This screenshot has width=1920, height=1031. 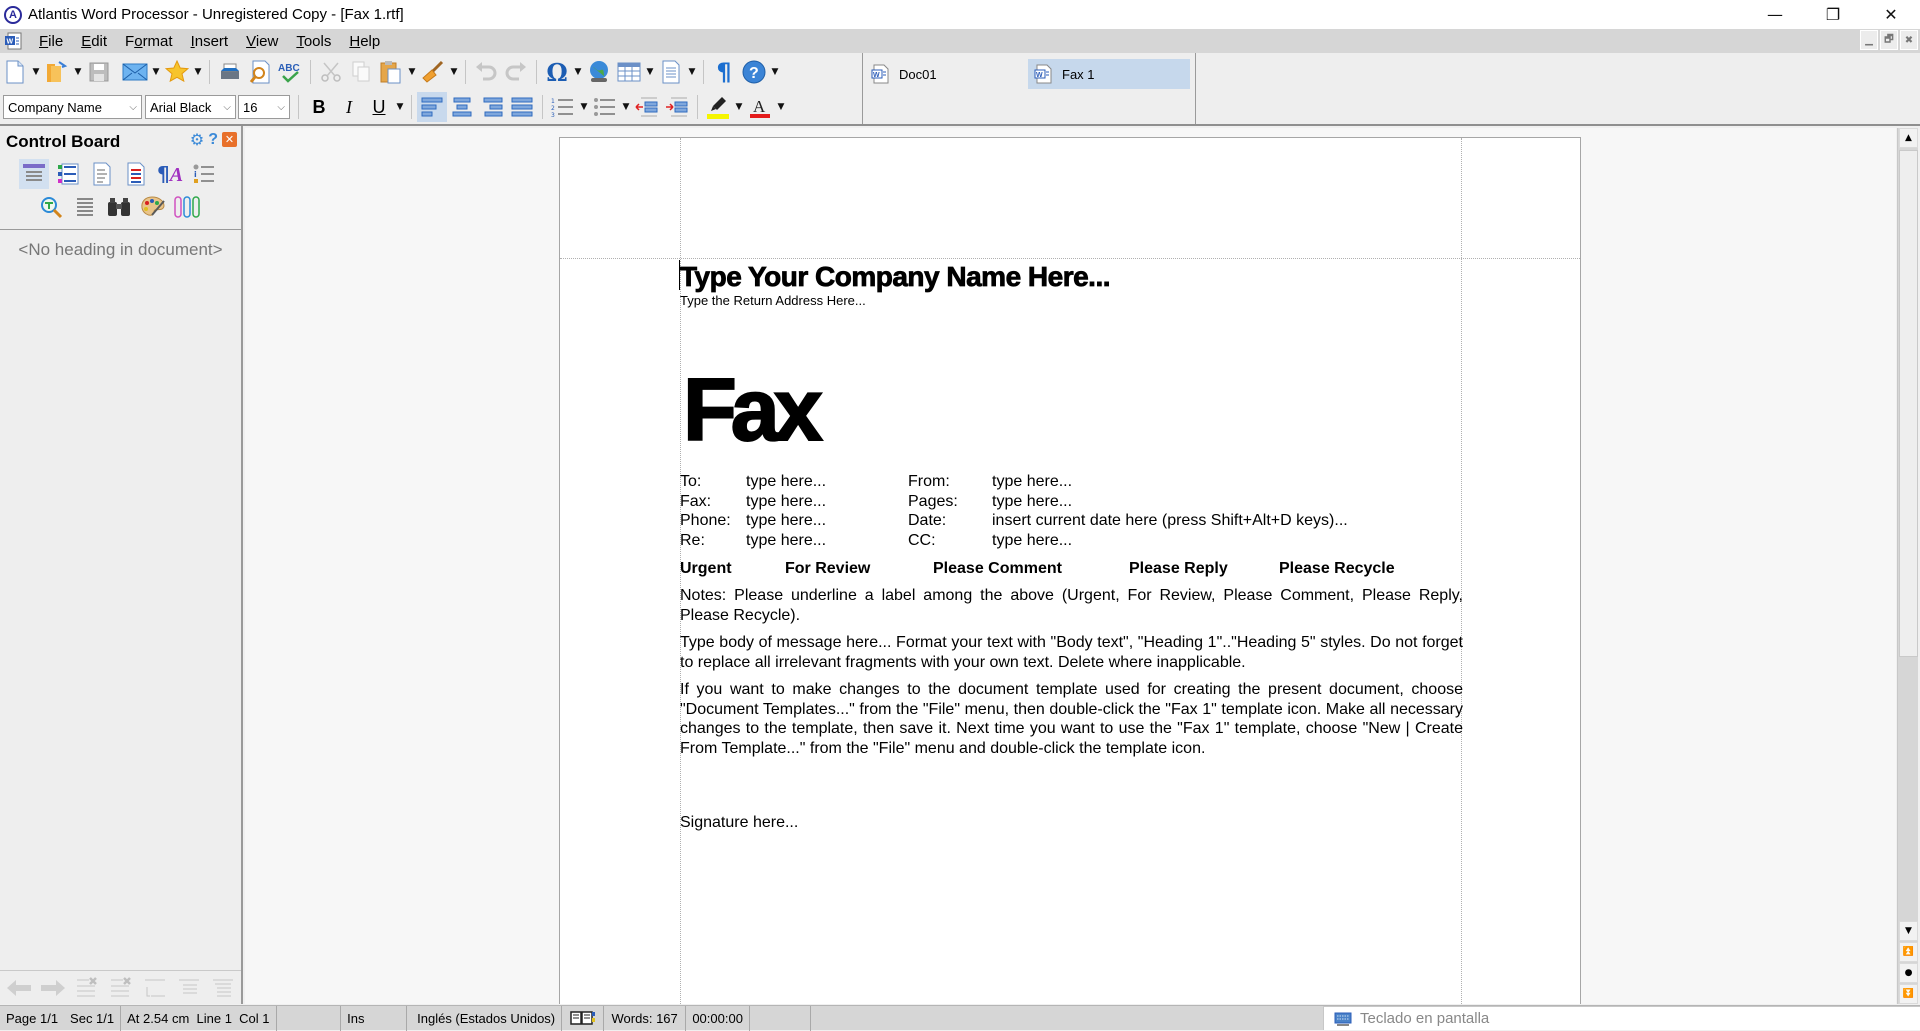 What do you see at coordinates (1908, 973) in the screenshot?
I see `browse-object-button: ●` at bounding box center [1908, 973].